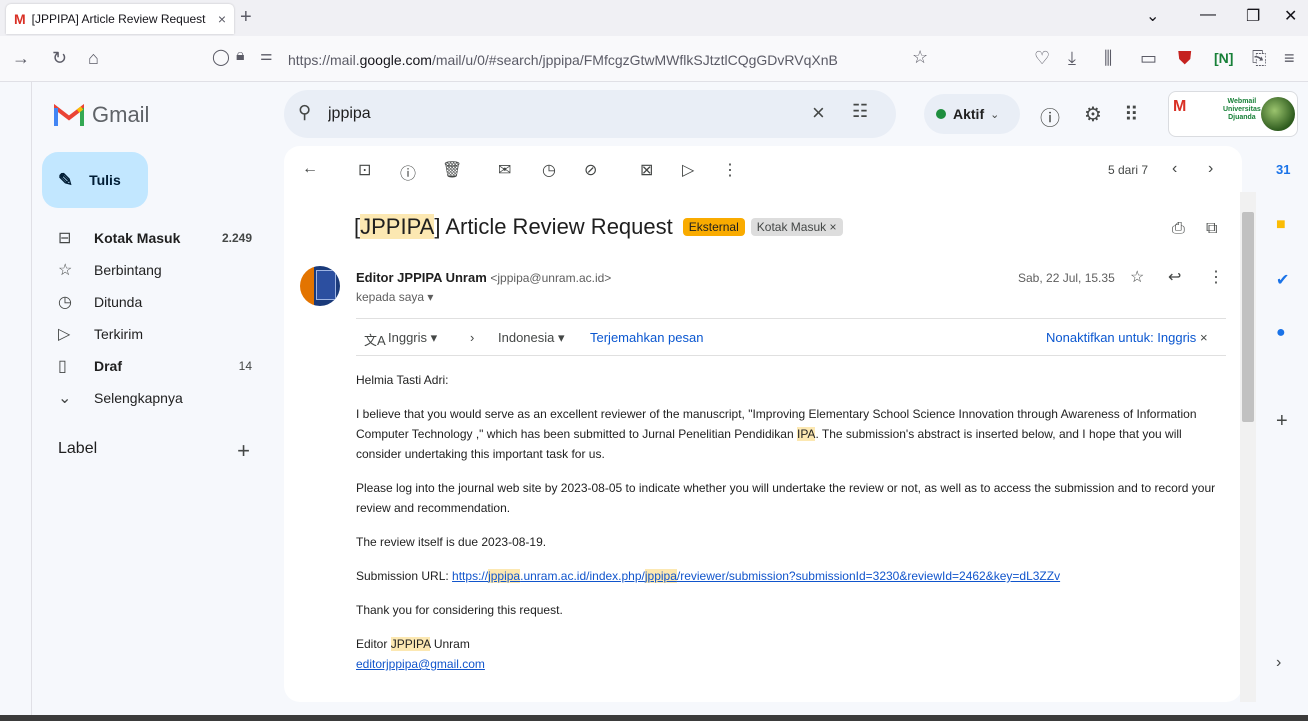  What do you see at coordinates (1108, 58) in the screenshot?
I see `library-icon: ⫼` at bounding box center [1108, 58].